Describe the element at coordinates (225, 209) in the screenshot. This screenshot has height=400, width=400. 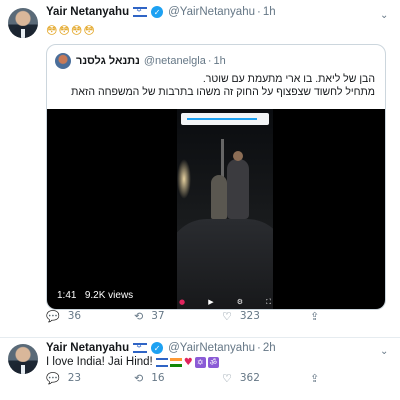
I see `video-frame: ● ▶ ⚙ ⛶` at that location.